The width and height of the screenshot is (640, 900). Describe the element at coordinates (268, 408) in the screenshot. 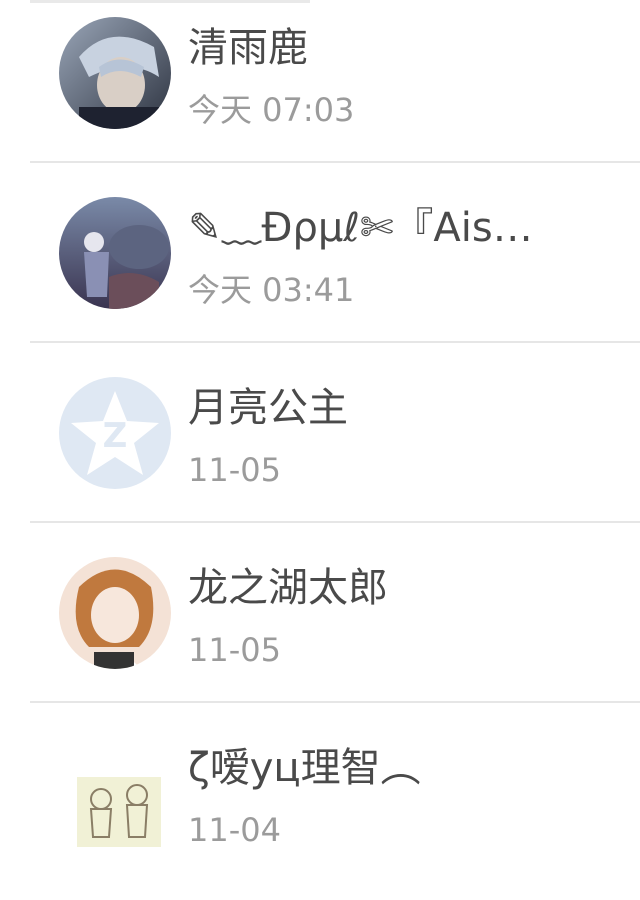

I see `contact-name: 月亮公主` at that location.